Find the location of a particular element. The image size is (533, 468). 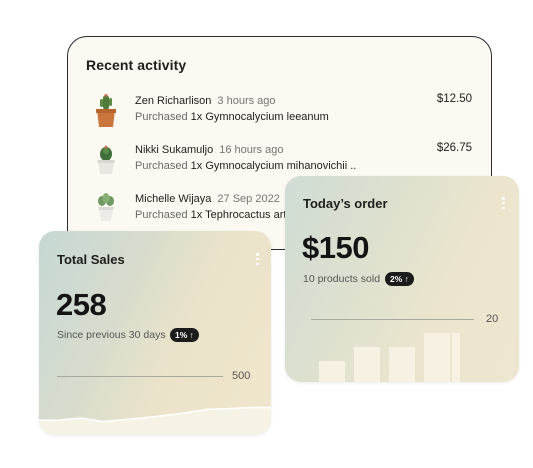

product-name: 1x Gymnocalycium leeanum is located at coordinates (259, 117).